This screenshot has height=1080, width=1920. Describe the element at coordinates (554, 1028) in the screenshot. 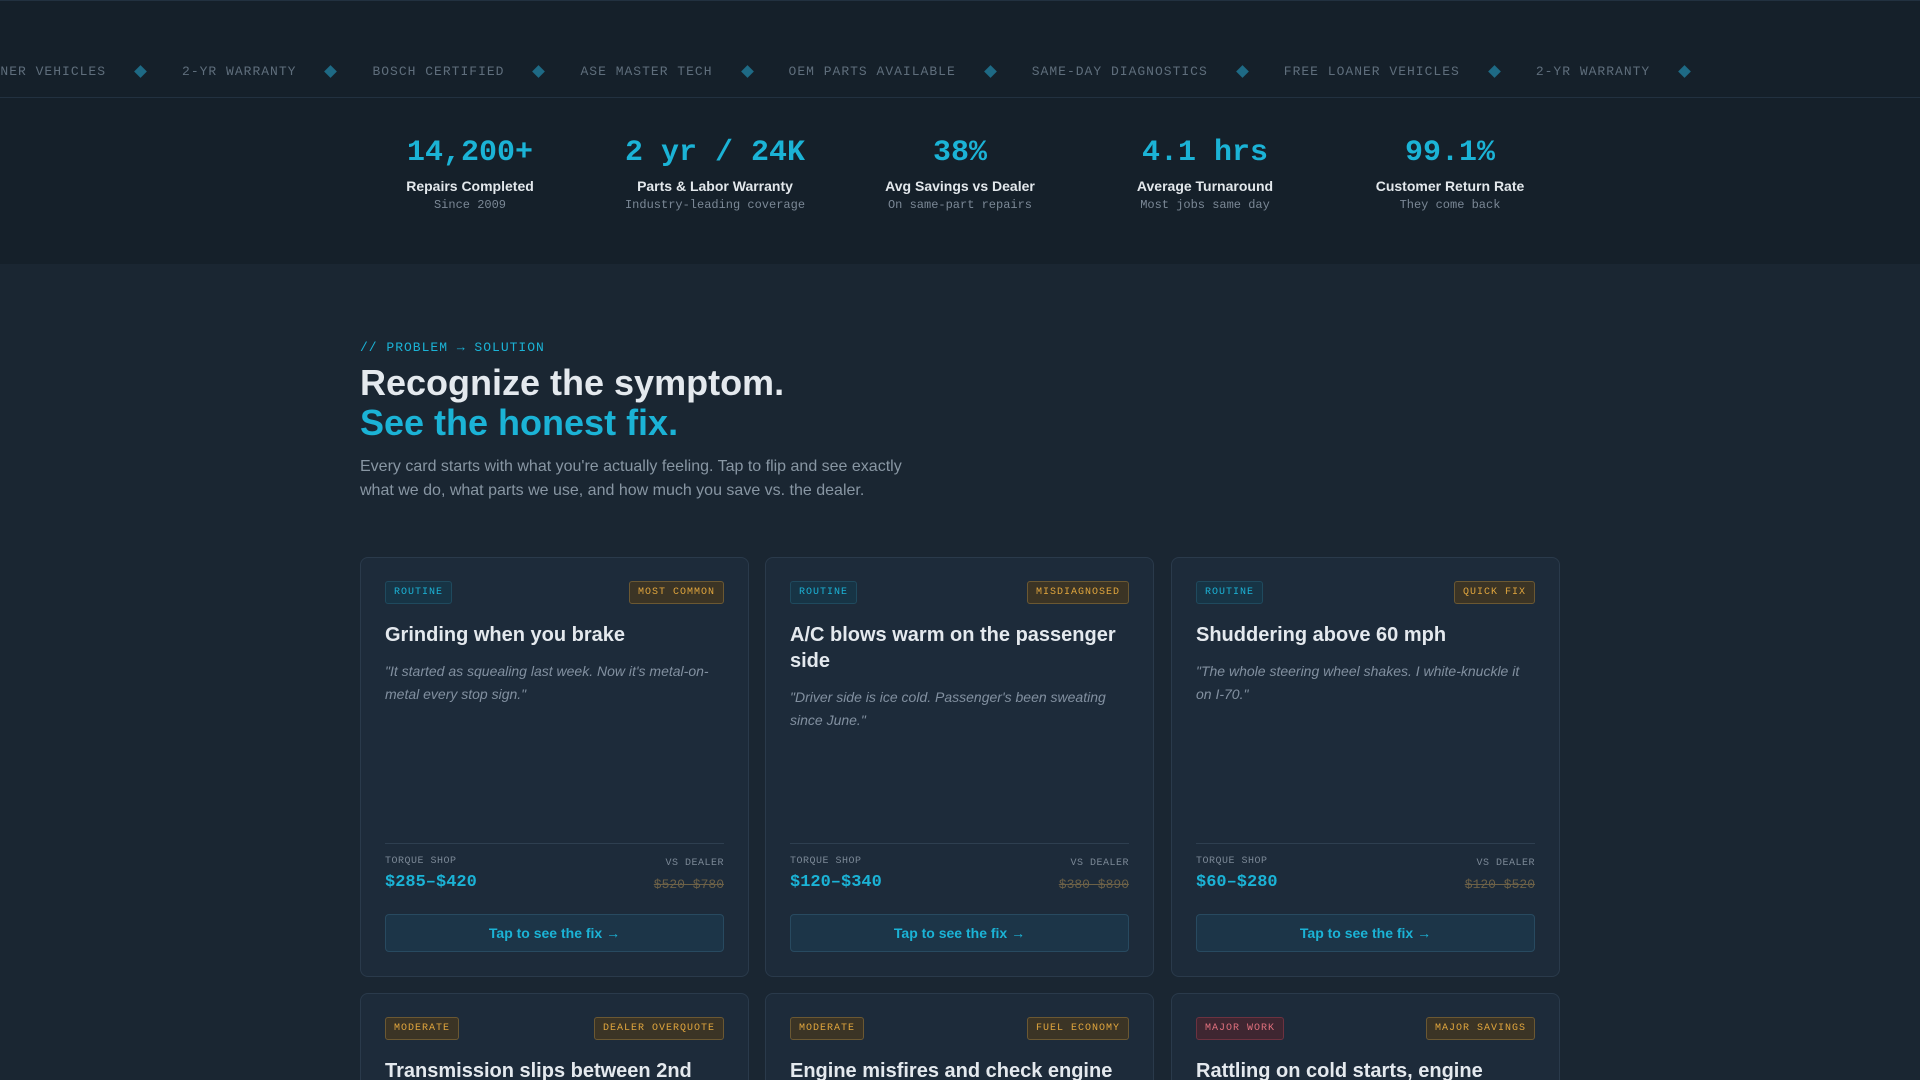

I see `badge-row: MODERATE DEALER OVERQUOTE` at that location.